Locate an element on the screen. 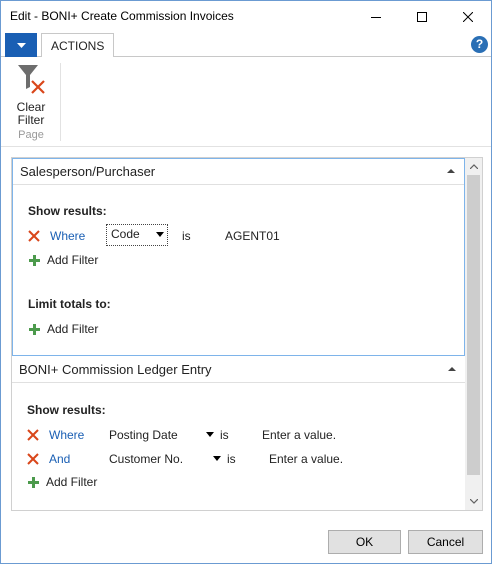 The height and width of the screenshot is (564, 492). ribbon-group-divider is located at coordinates (60, 102).